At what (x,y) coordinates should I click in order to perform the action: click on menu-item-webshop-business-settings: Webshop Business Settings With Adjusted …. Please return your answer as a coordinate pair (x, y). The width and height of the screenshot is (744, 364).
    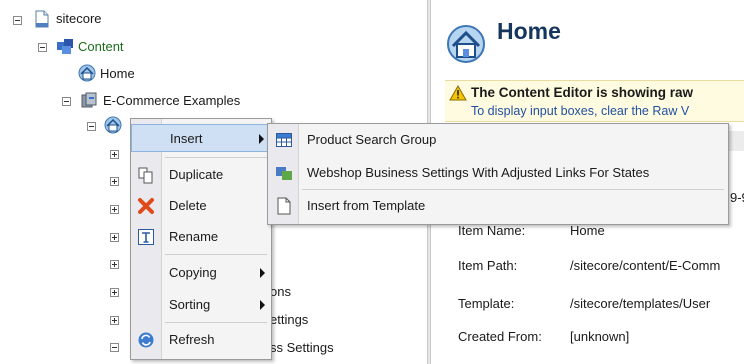
    Looking at the image, I should click on (498, 173).